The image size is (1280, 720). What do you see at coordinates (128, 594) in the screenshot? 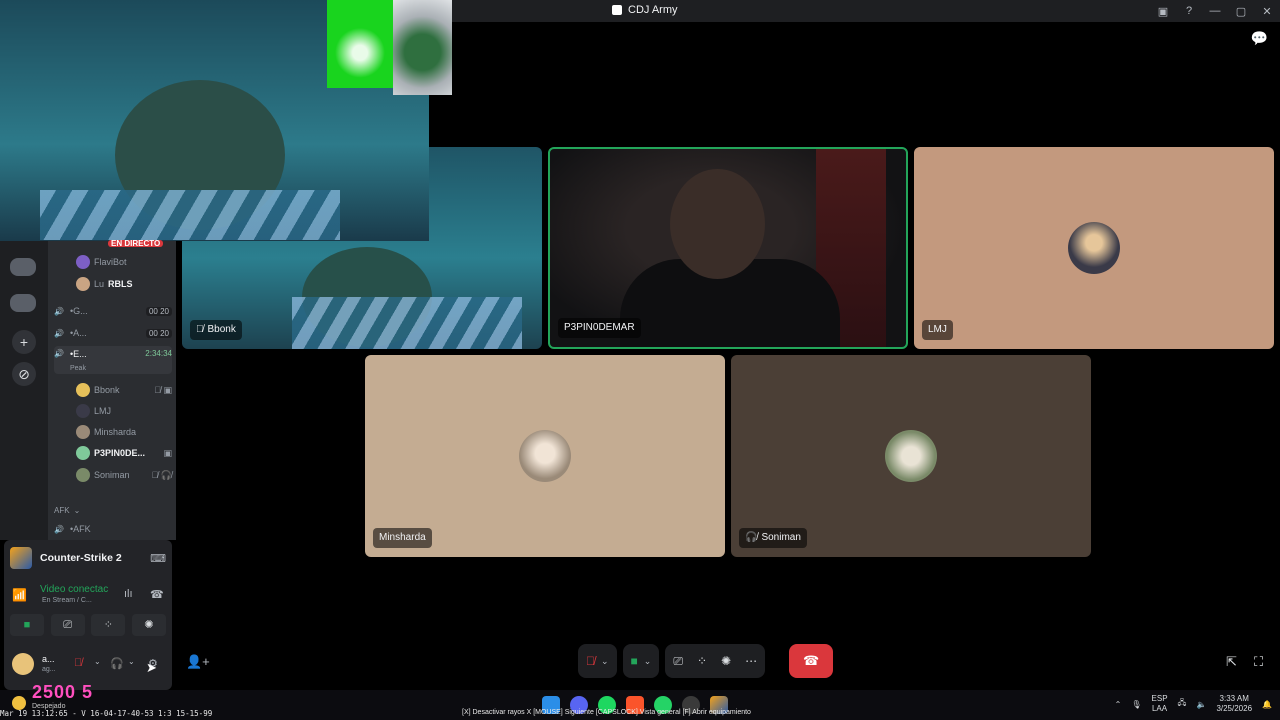
I see `noise-suppression-icon: ılı` at bounding box center [128, 594].